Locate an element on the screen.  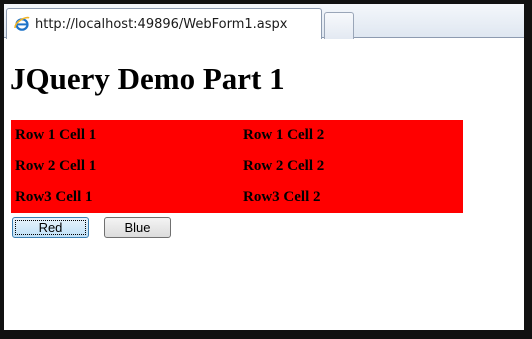
table-cell: Row 2 Cell 2 is located at coordinates (284, 166).